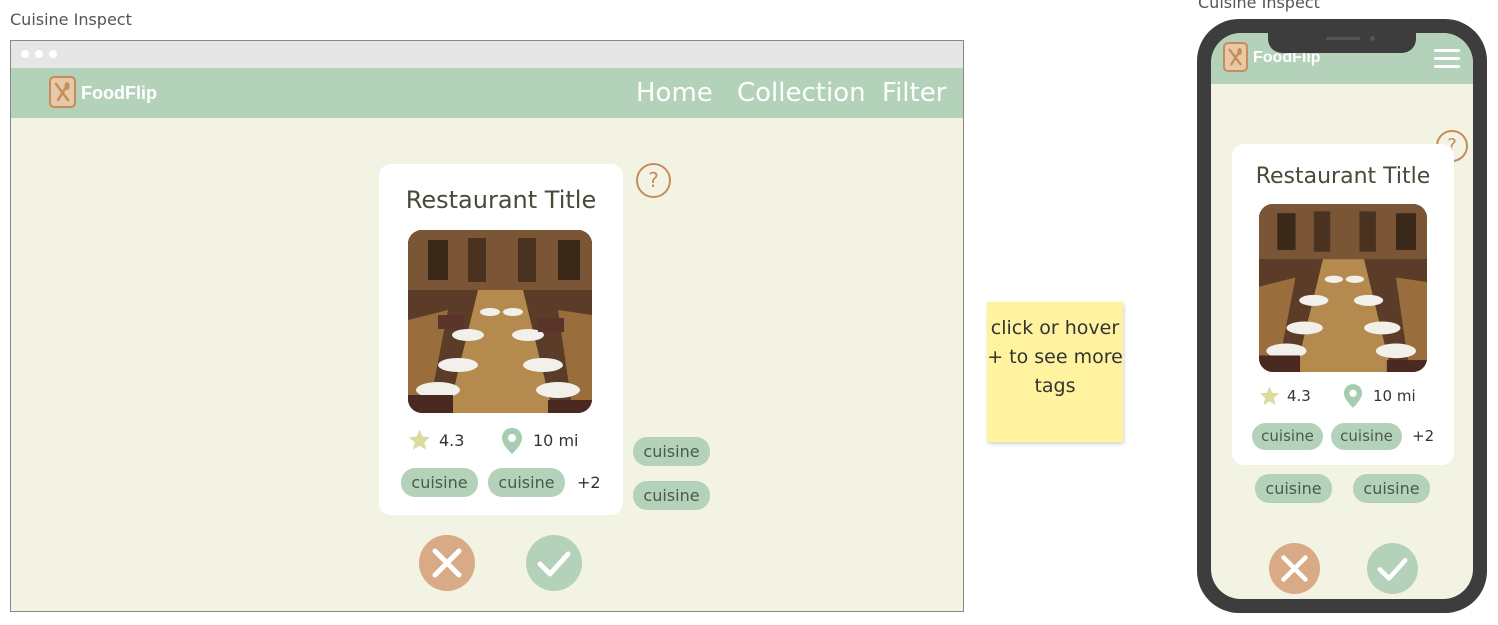 This screenshot has width=1498, height=625. What do you see at coordinates (487, 93) in the screenshot?
I see `top-nav-bar: FoodFlip Home Collection Filter` at bounding box center [487, 93].